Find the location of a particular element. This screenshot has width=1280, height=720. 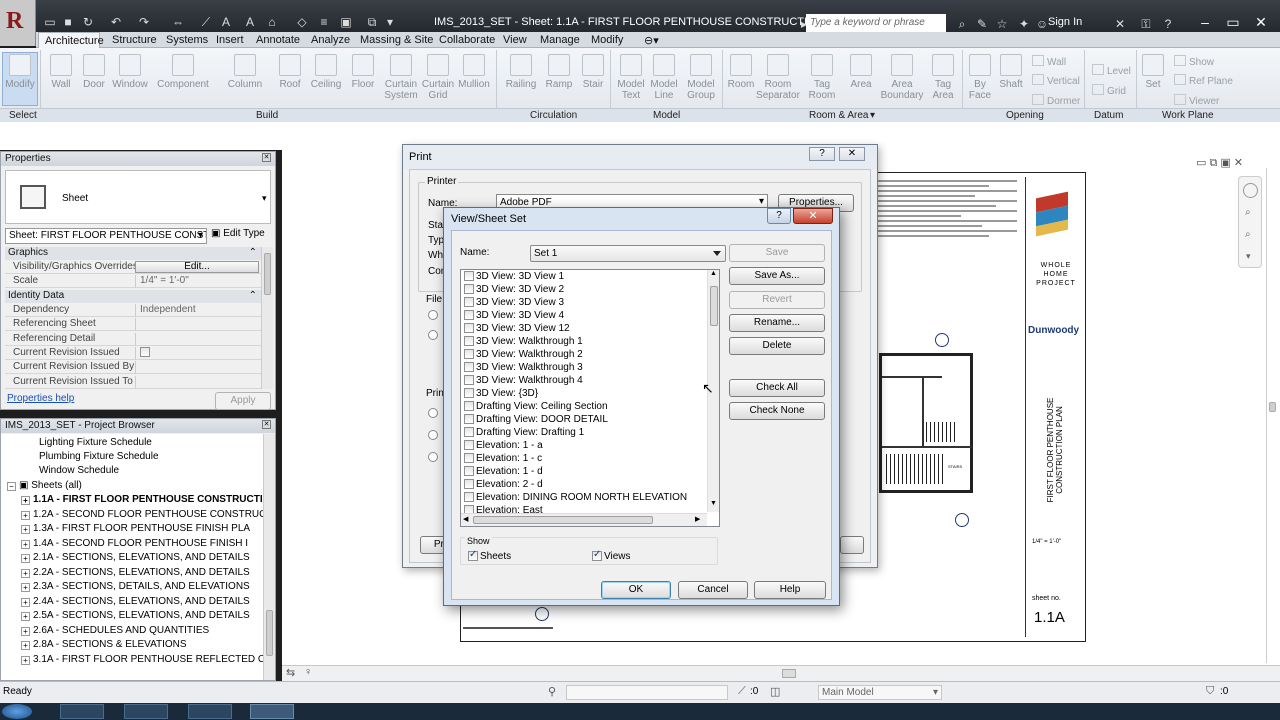

revision-issued-checkbox is located at coordinates (145, 352).